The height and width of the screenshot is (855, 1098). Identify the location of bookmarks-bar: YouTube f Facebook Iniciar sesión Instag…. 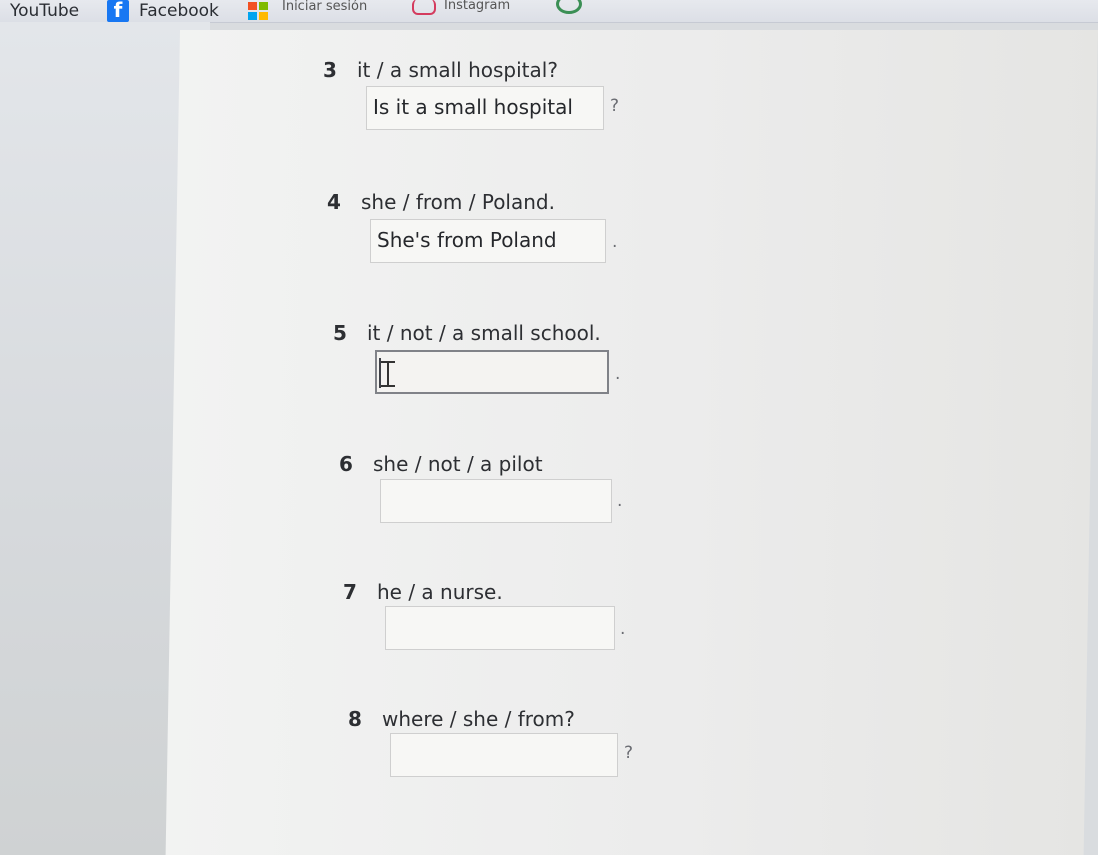
(549, 11).